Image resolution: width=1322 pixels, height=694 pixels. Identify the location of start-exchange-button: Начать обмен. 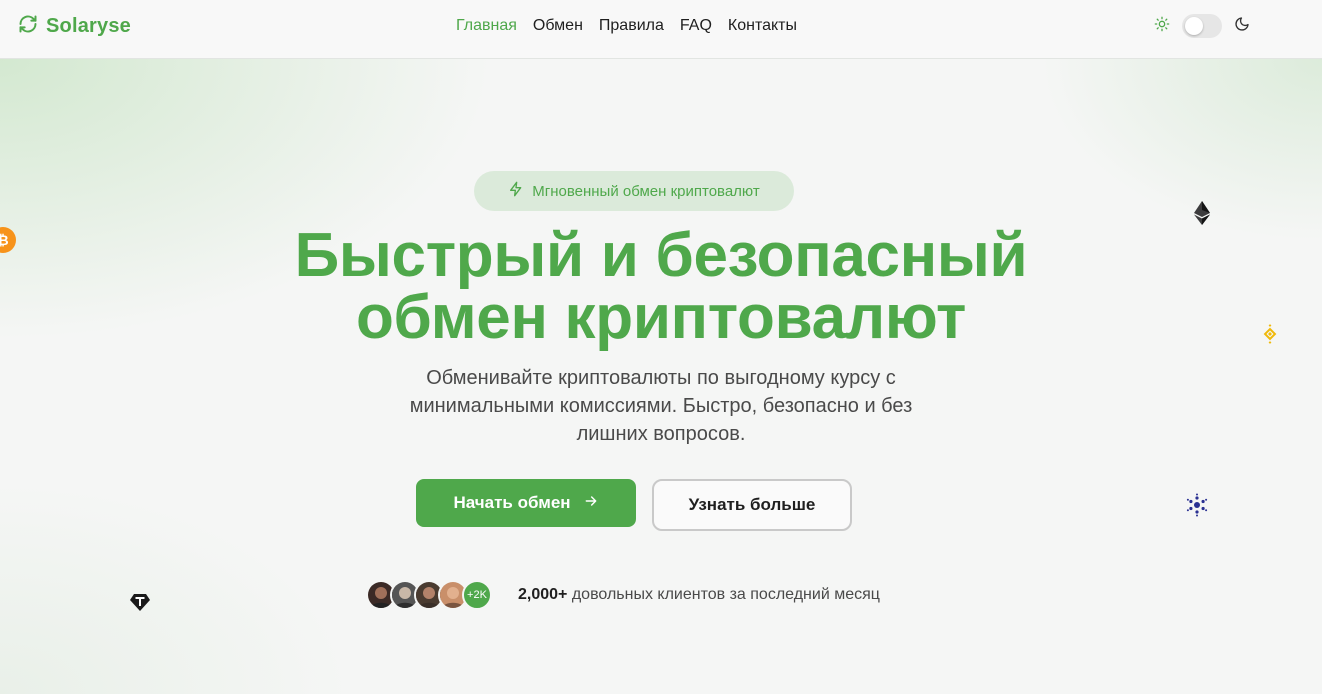
(526, 503).